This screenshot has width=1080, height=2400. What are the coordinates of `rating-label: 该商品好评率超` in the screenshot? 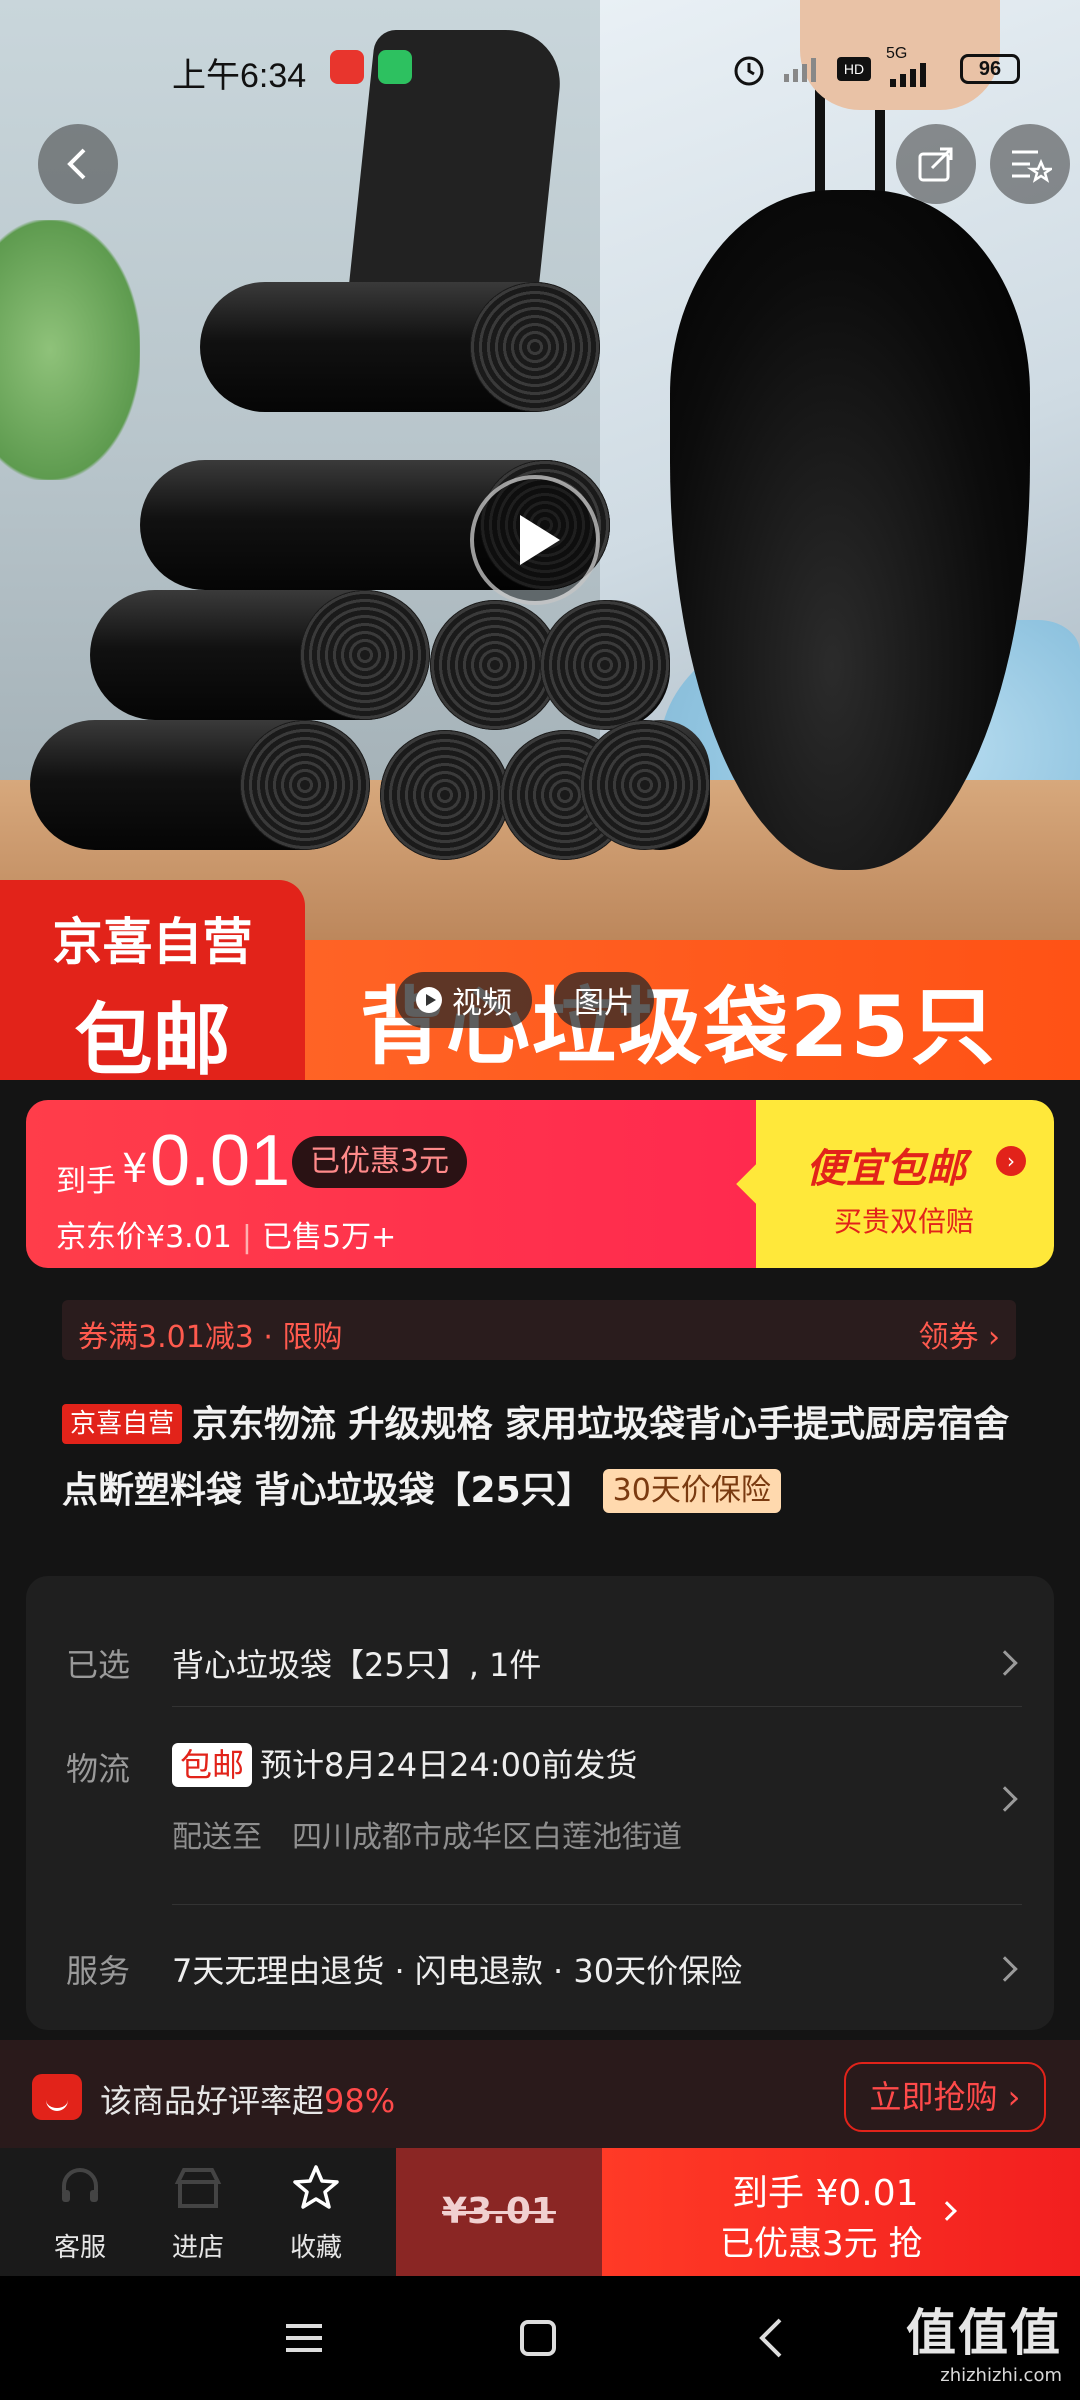 It's located at (212, 2101).